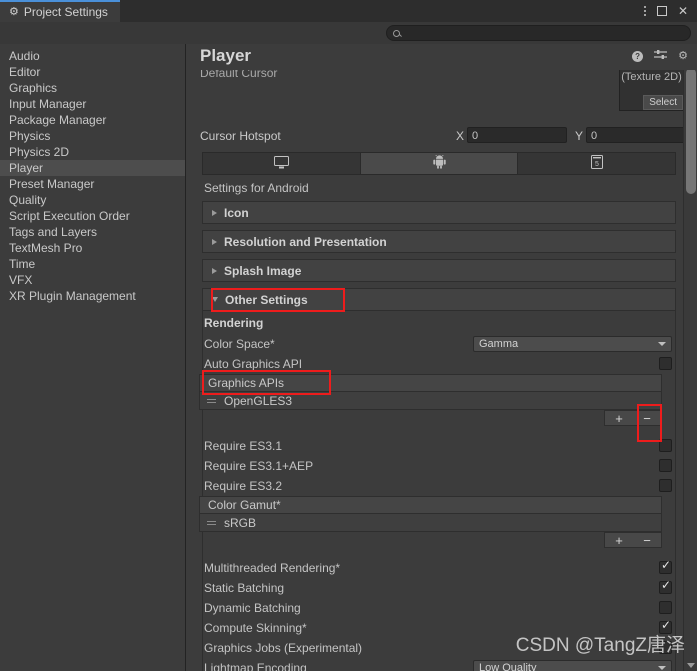  What do you see at coordinates (92, 104) in the screenshot?
I see `sidebar-item-input-manager: Input Manager` at bounding box center [92, 104].